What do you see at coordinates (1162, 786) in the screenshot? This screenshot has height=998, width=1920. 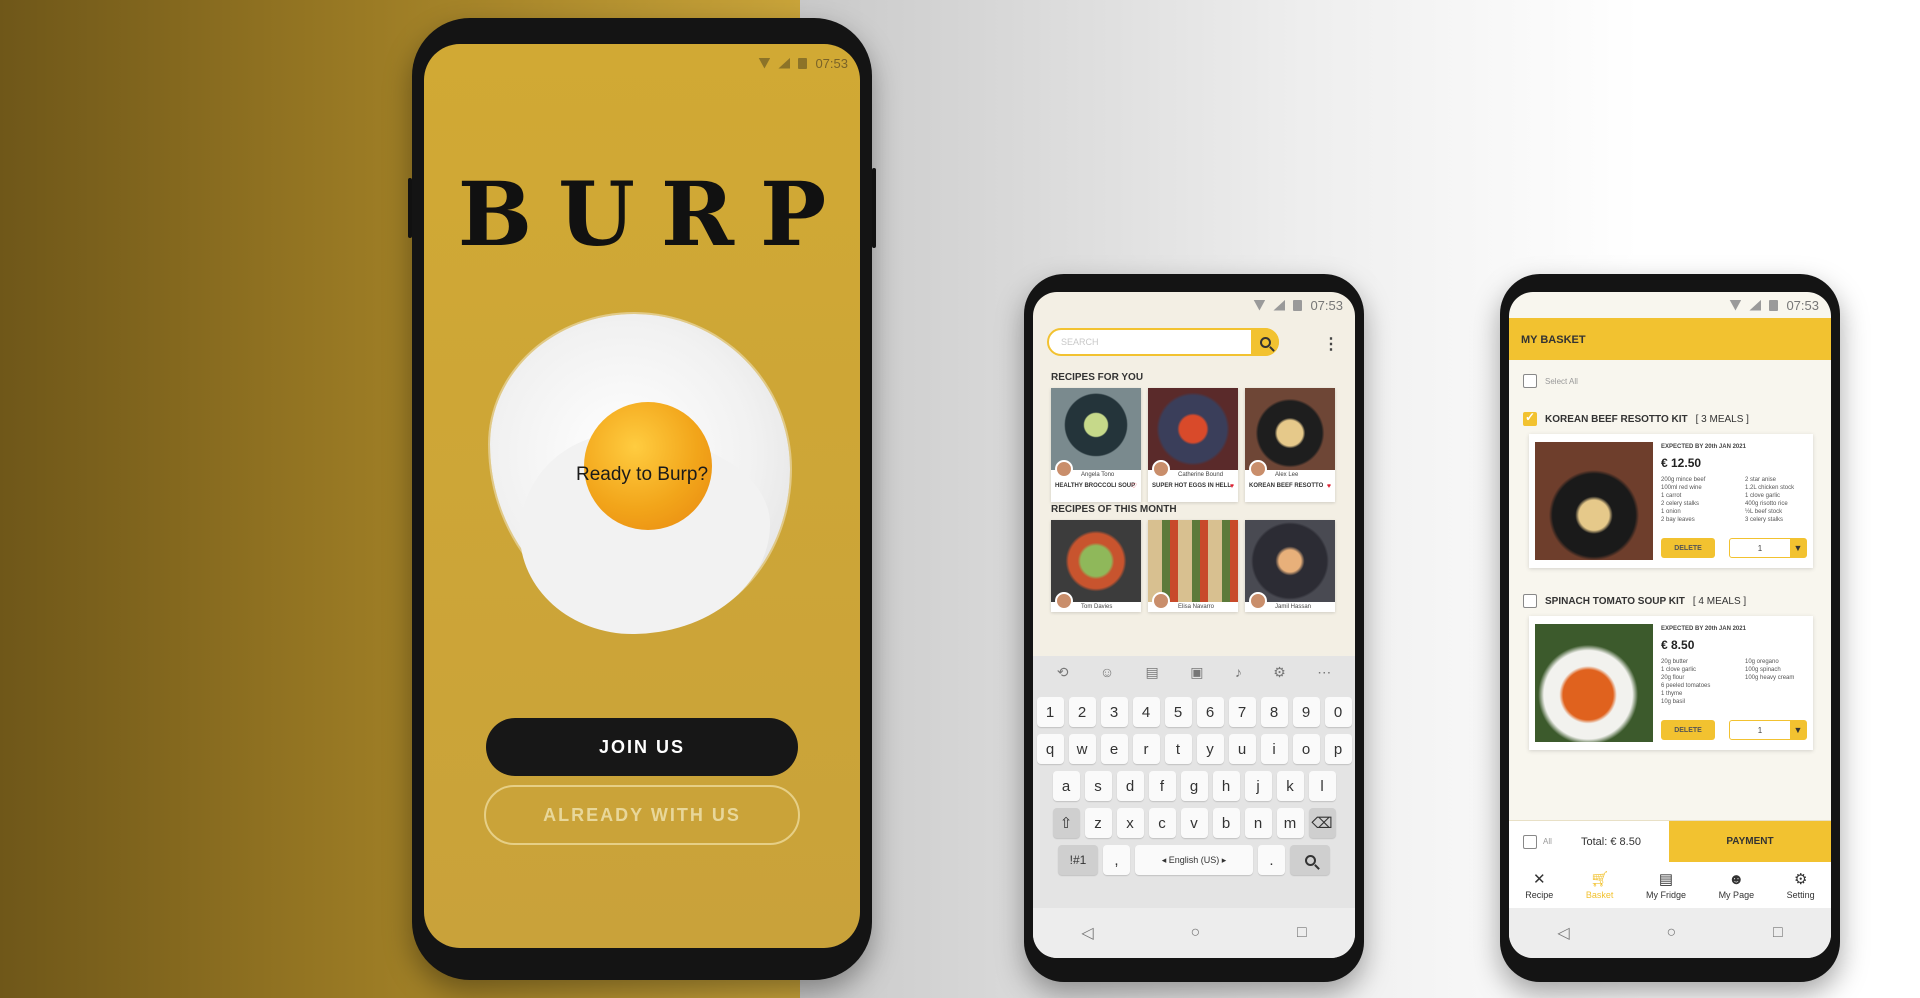 I see `key: f` at bounding box center [1162, 786].